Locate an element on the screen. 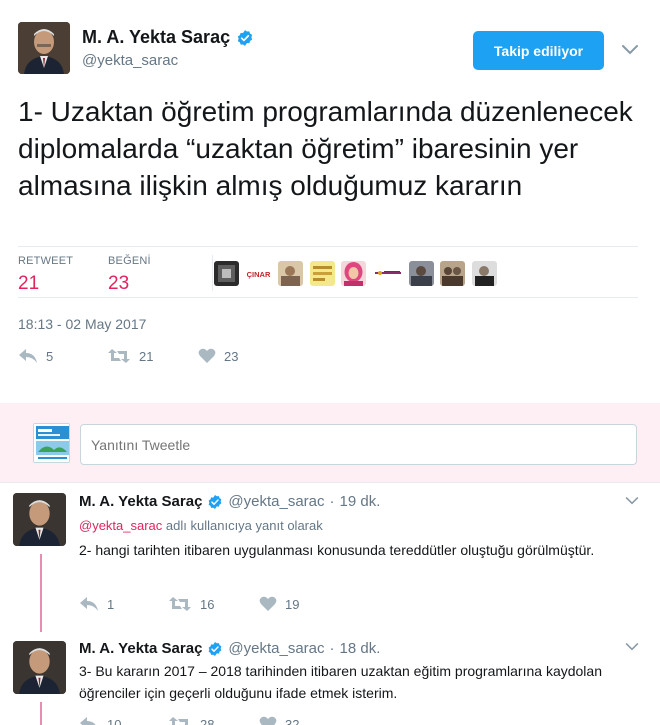 This screenshot has height=725, width=660. reply-header: M. A. Yekta Saraç @yekta_sarac · 18 dk. is located at coordinates (229, 648).